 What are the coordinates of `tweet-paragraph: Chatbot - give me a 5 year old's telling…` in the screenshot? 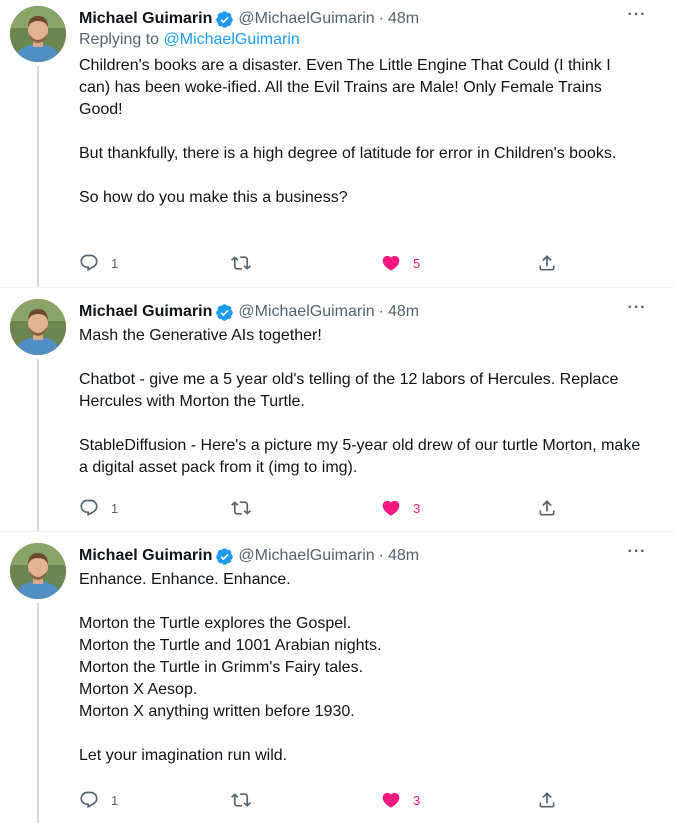 It's located at (349, 390).